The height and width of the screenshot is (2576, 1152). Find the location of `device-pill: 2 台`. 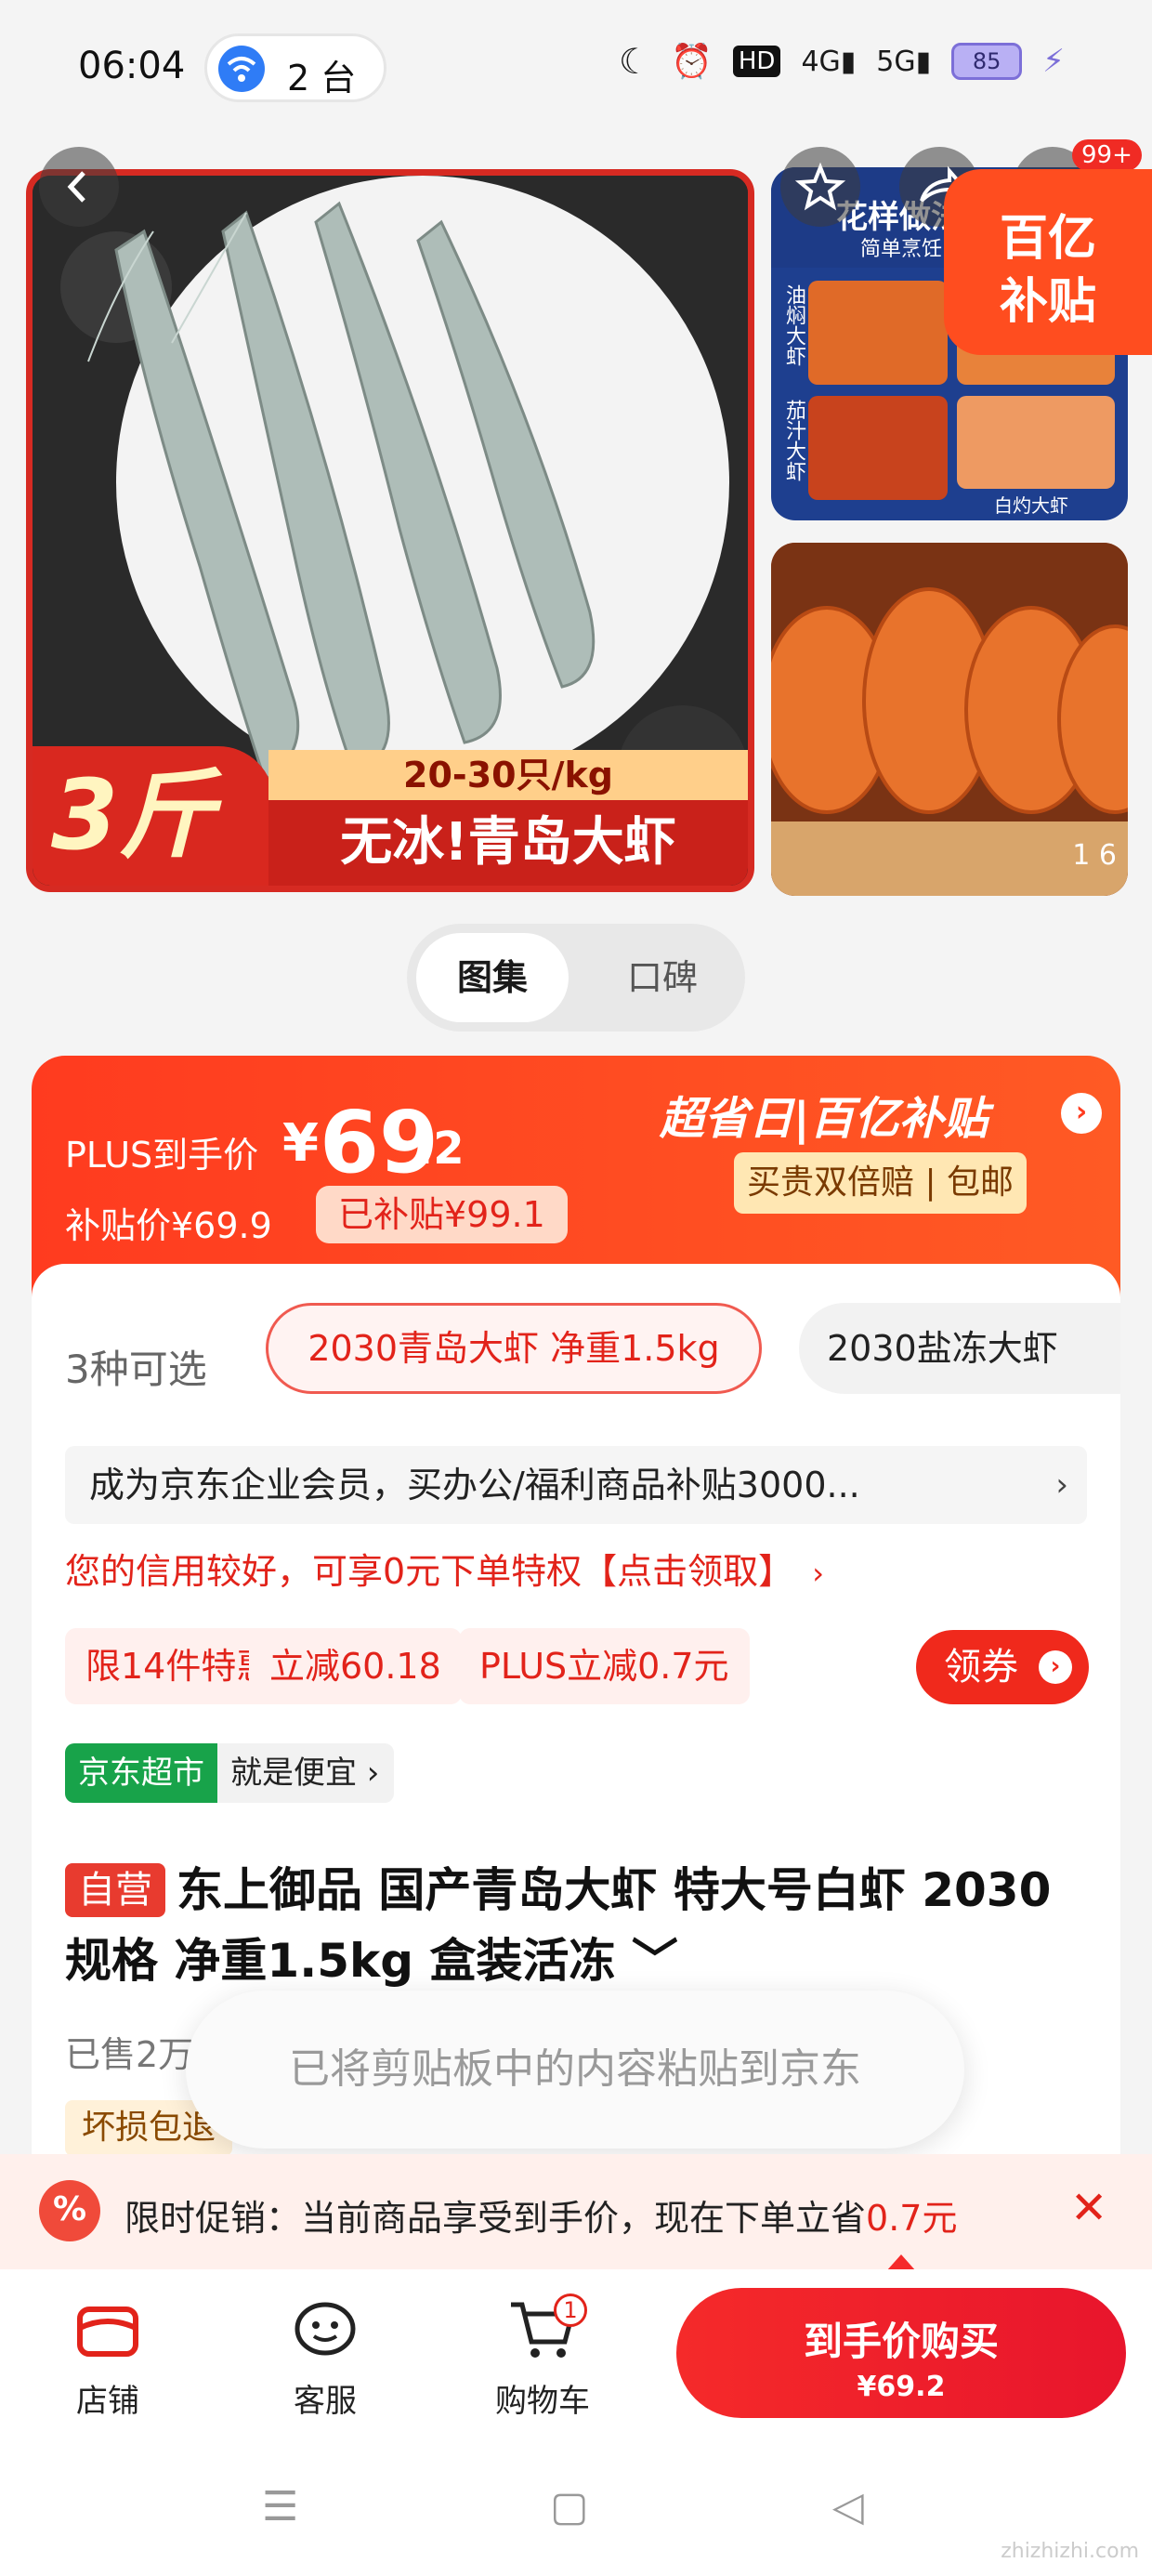

device-pill: 2 台 is located at coordinates (295, 67).